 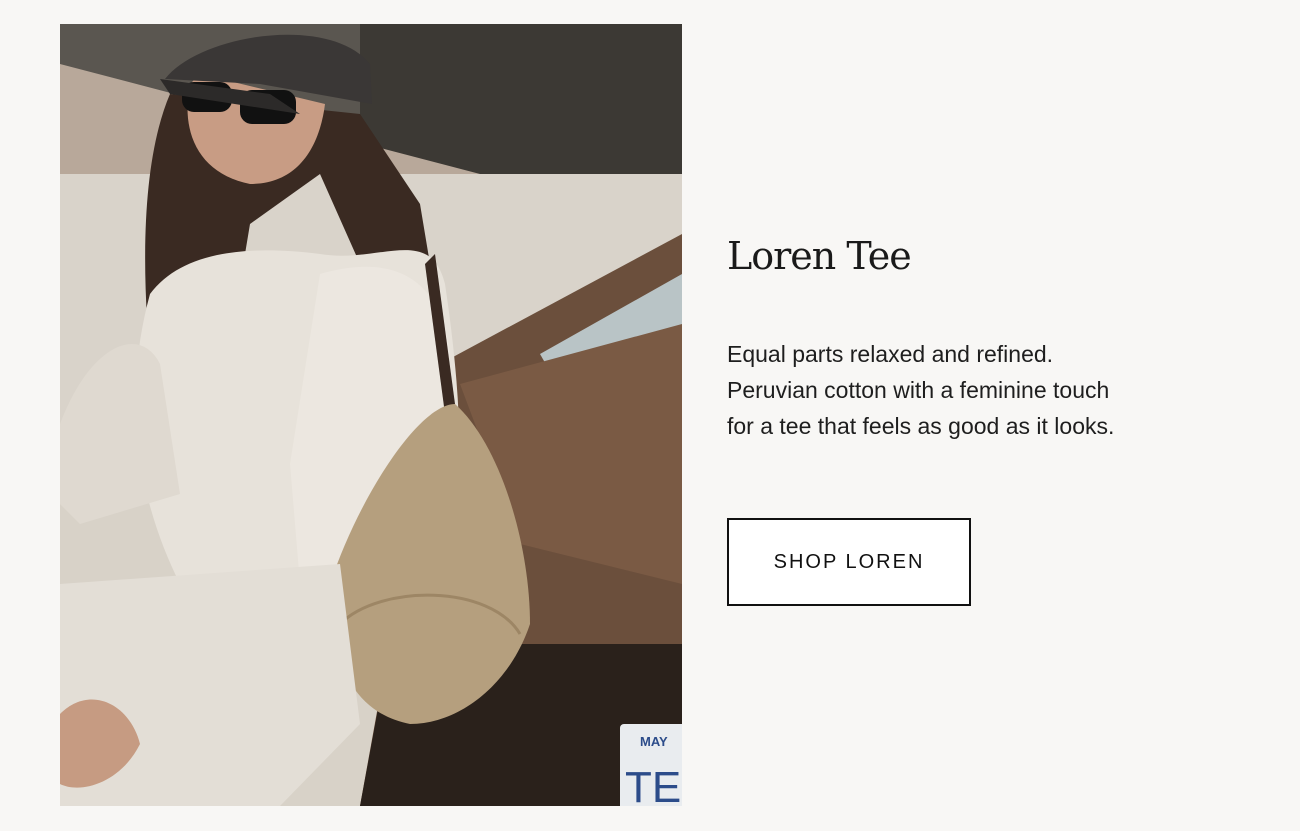 What do you see at coordinates (890, 354) in the screenshot?
I see `description-line: Equal parts relaxed and refined.` at bounding box center [890, 354].